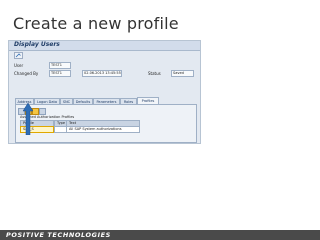 The image size is (320, 240). What do you see at coordinates (26, 73) in the screenshot?
I see `changed-by-label: Changed By` at bounding box center [26, 73].